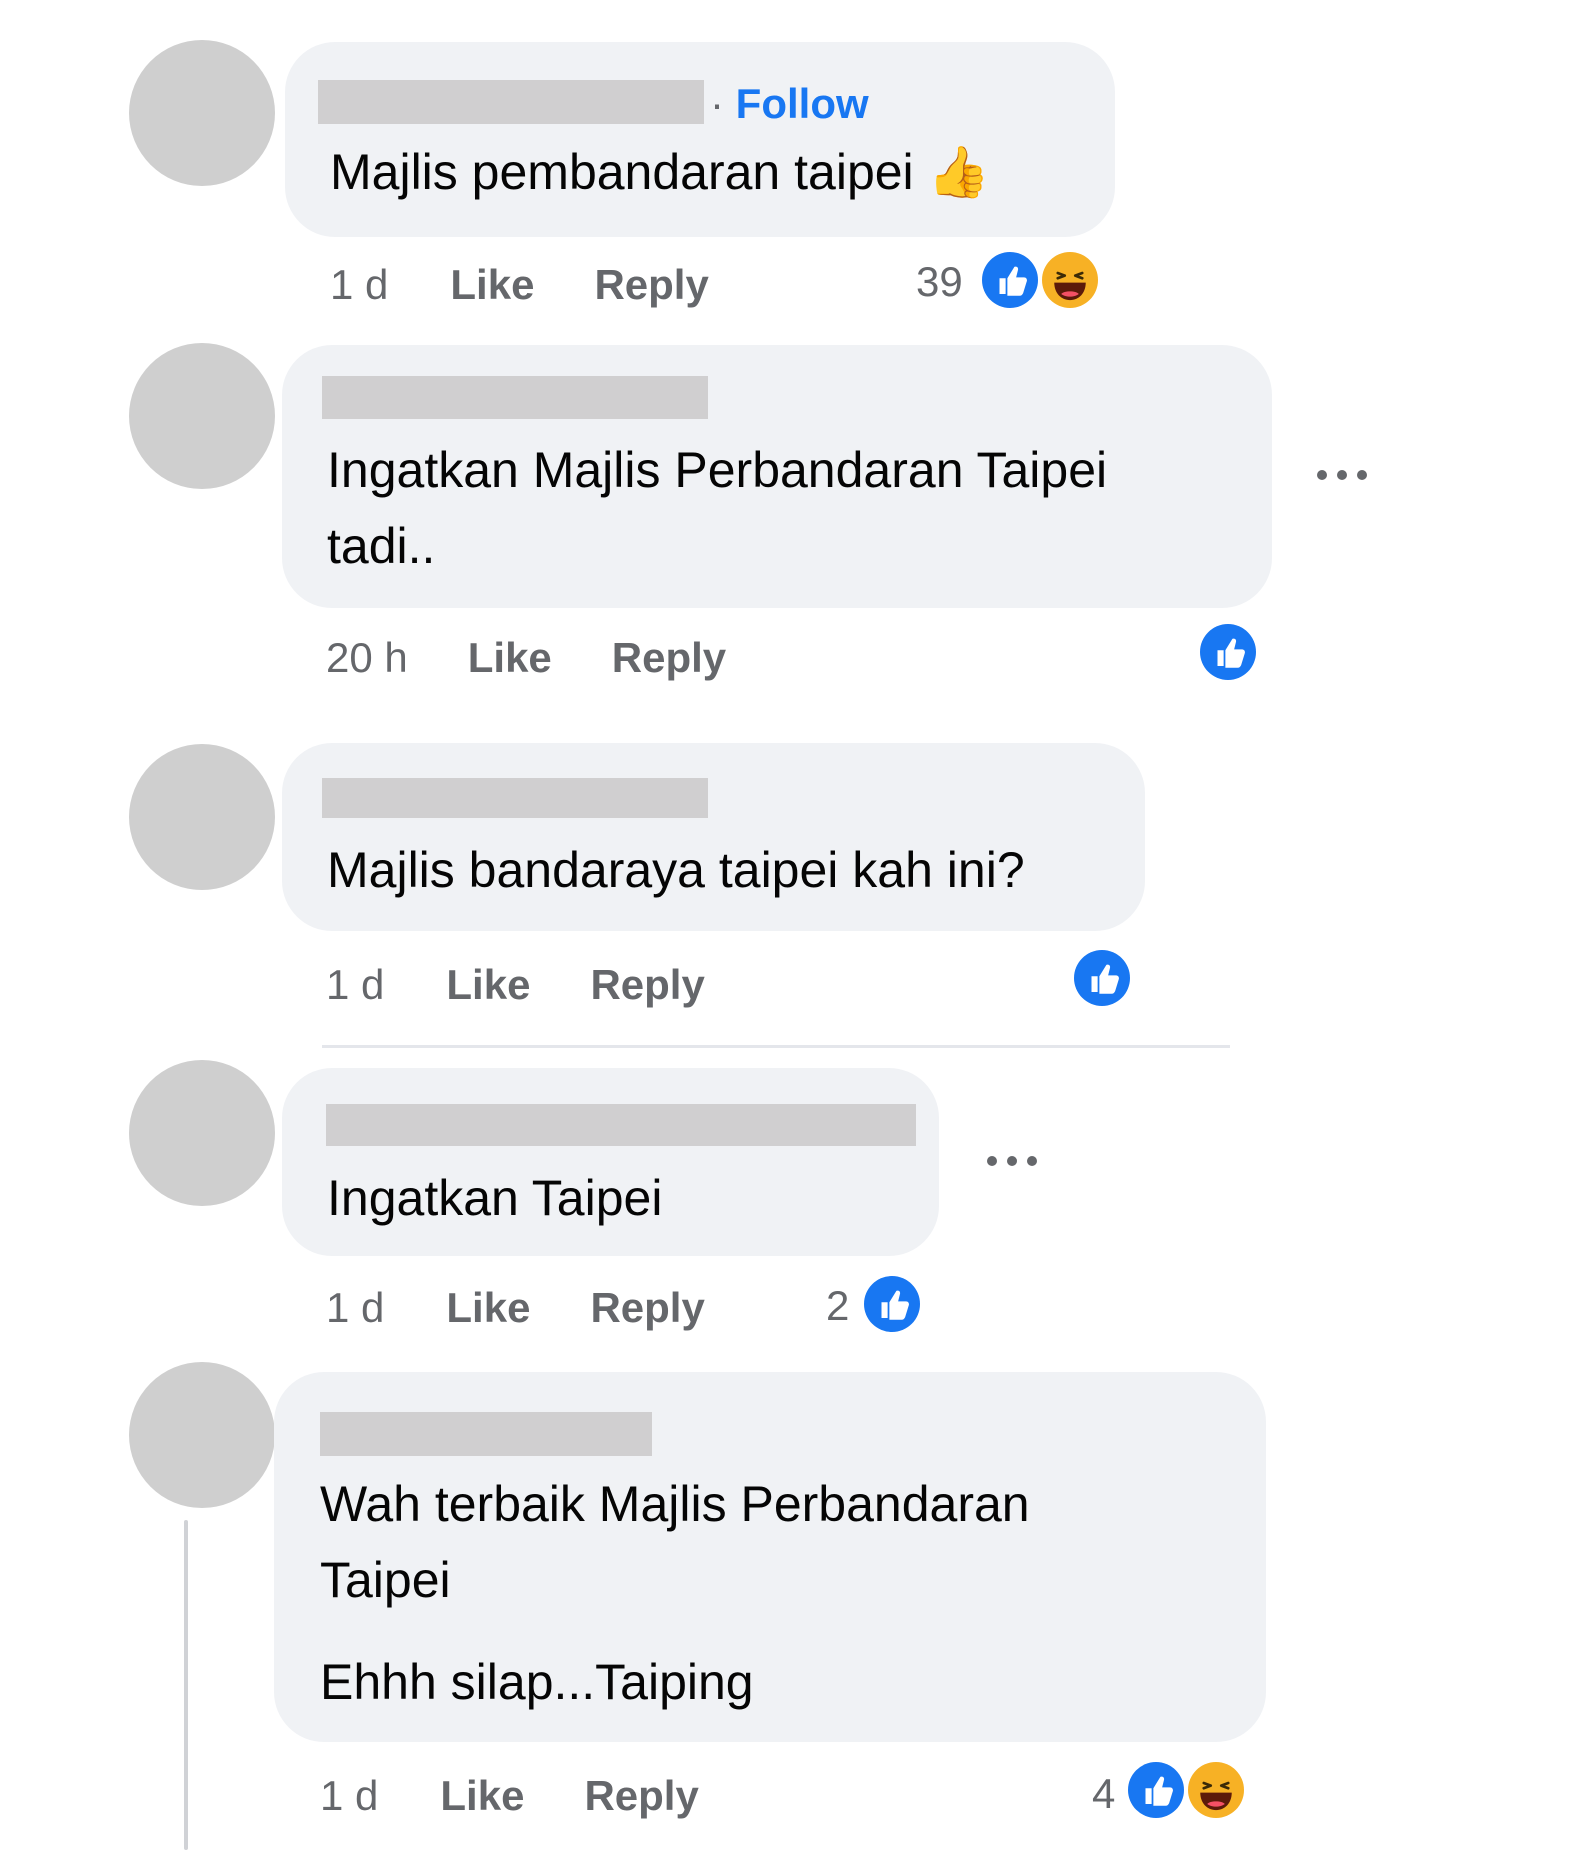 The width and height of the screenshot is (1575, 1870). What do you see at coordinates (381, 546) in the screenshot?
I see `comment-text-line: tadi..` at bounding box center [381, 546].